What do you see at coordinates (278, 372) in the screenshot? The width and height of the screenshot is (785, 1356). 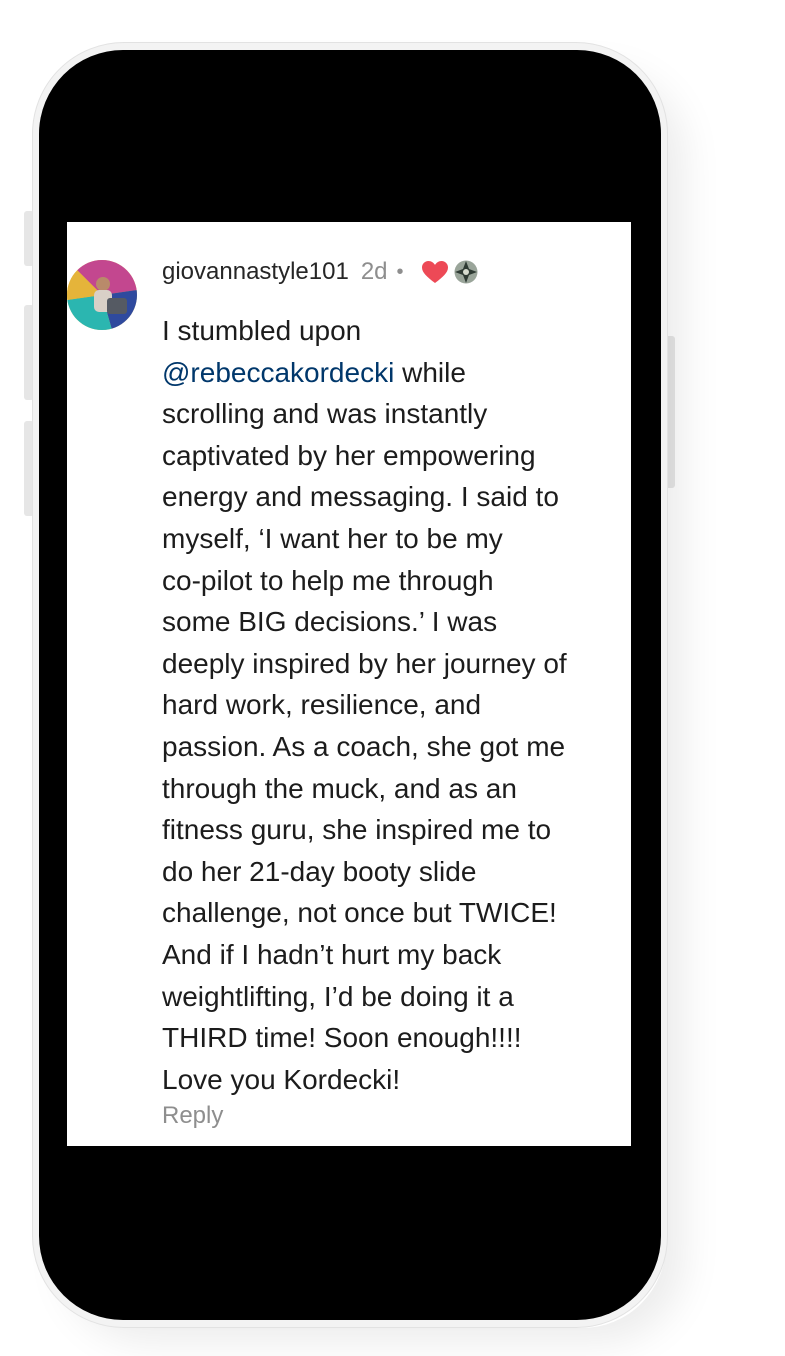 I see `mention-link: @rebeccakordecki` at bounding box center [278, 372].